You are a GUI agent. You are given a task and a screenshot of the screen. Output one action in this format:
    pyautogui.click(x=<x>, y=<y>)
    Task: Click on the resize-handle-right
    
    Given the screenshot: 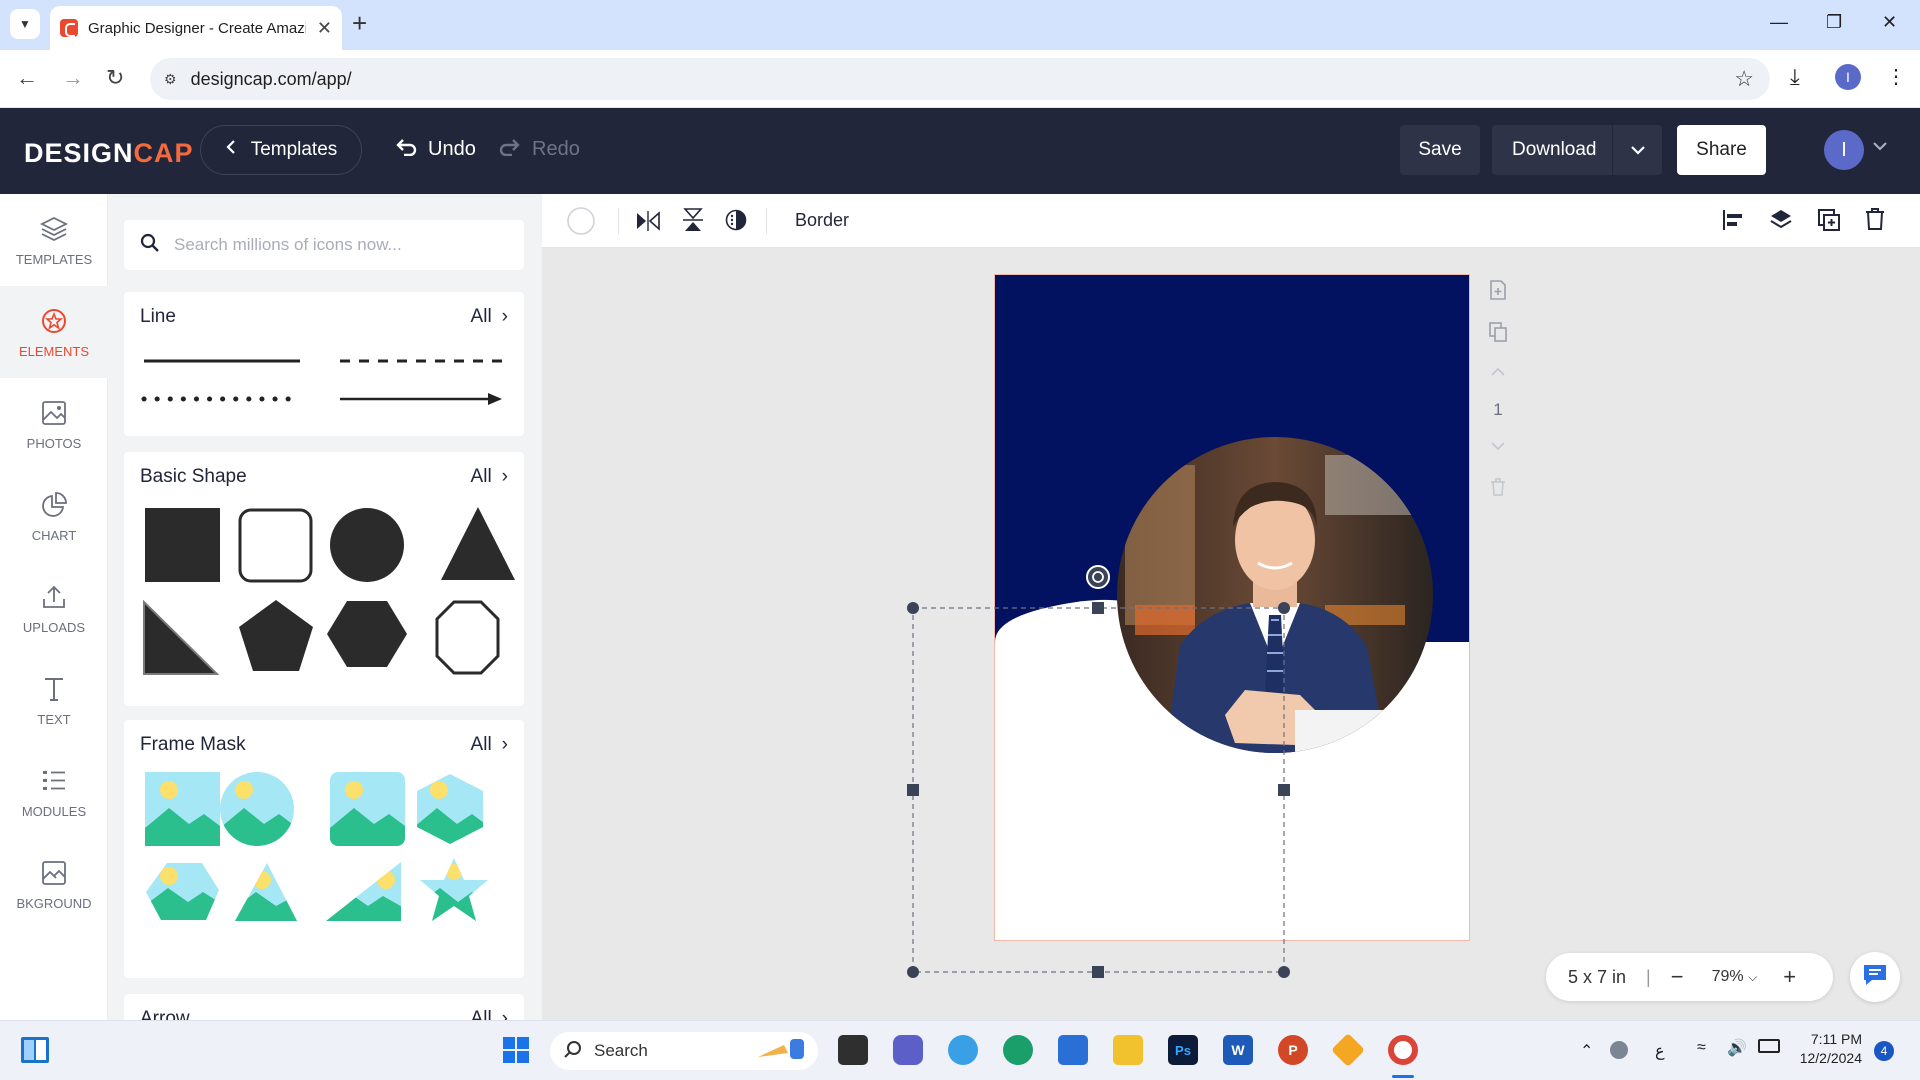 What is the action you would take?
    pyautogui.click(x=1284, y=790)
    